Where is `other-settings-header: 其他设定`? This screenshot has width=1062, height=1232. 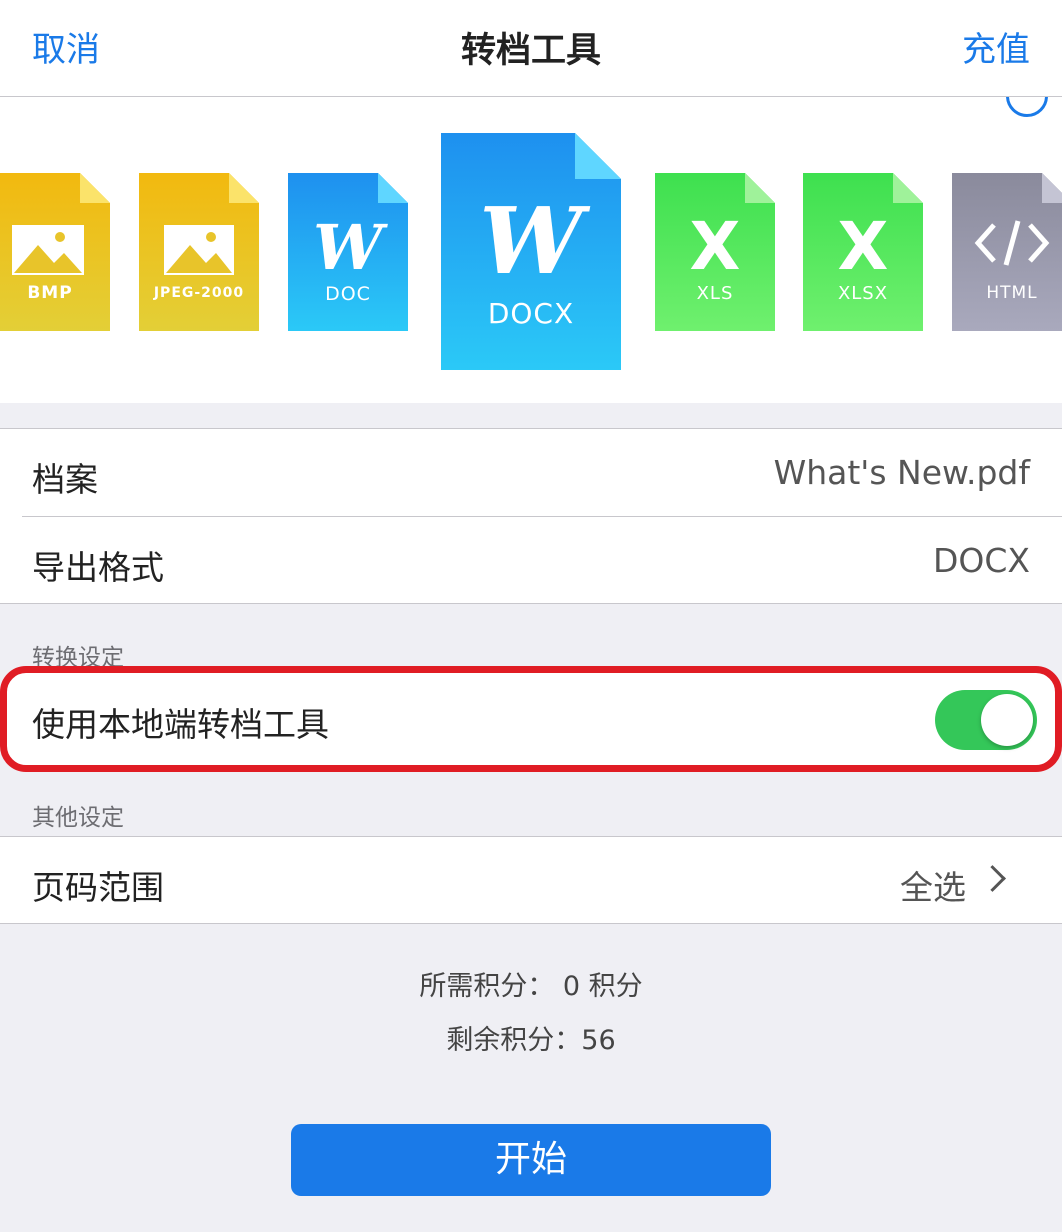 other-settings-header: 其他设定 is located at coordinates (78, 818).